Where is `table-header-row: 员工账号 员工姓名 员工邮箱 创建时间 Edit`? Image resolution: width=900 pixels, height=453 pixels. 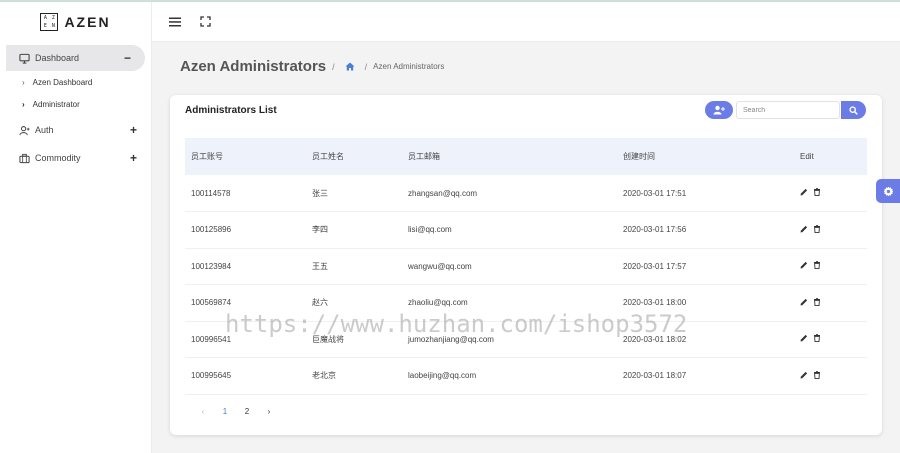
table-header-row: 员工账号 员工姓名 员工邮箱 创建时间 Edit is located at coordinates (526, 156).